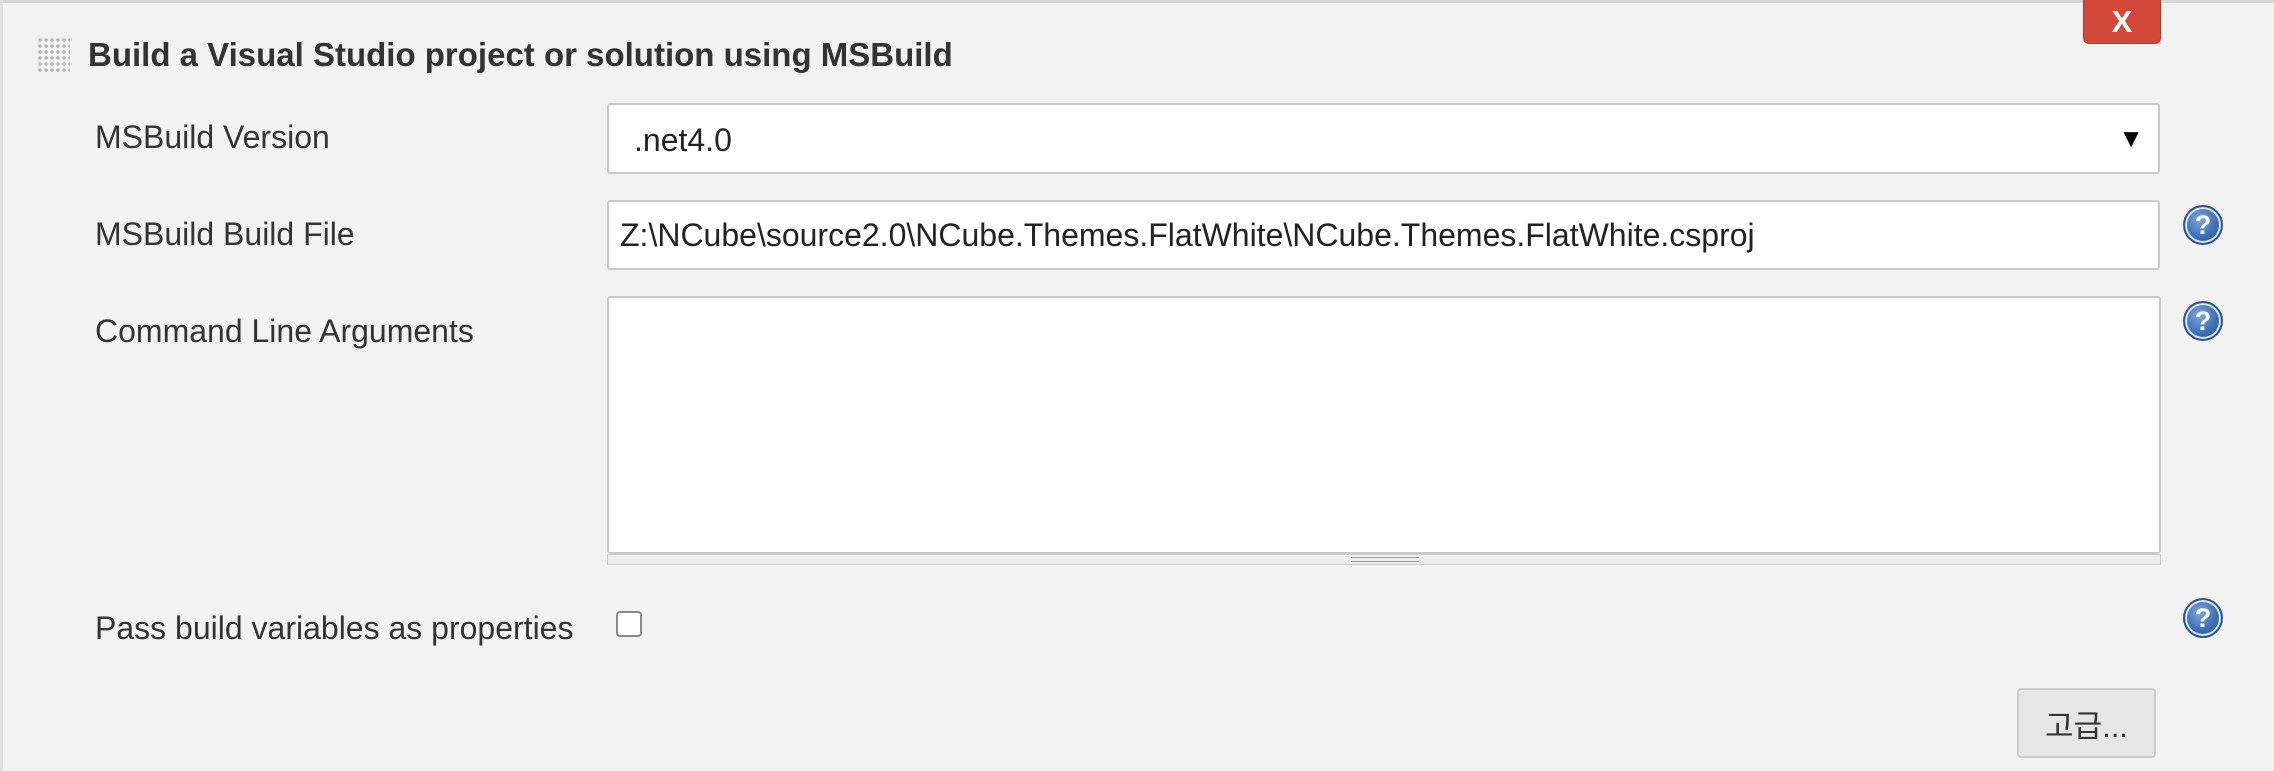  What do you see at coordinates (212, 137) in the screenshot?
I see `msbuild-version-label: MSBuild Version` at bounding box center [212, 137].